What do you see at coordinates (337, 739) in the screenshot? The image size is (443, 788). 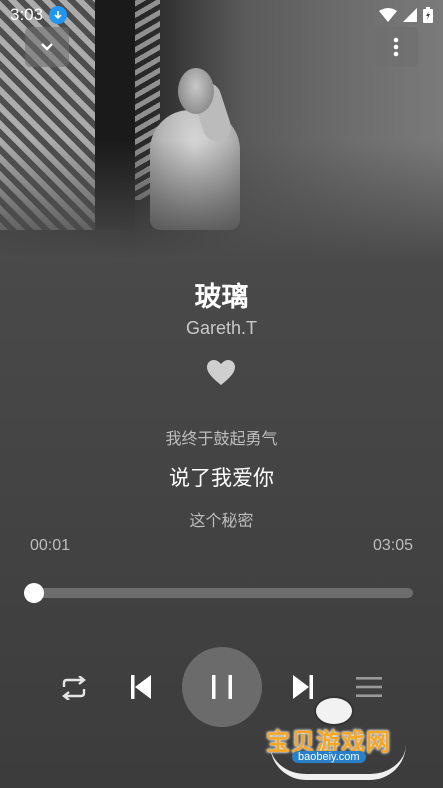 I see `watermark: 宝贝游戏网 baobeiy.com` at bounding box center [337, 739].